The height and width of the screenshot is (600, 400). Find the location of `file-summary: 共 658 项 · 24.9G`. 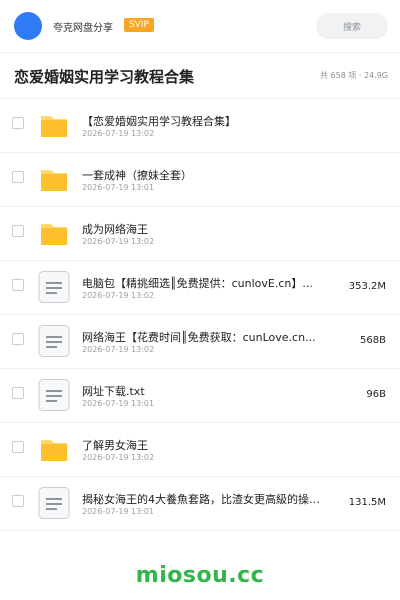

file-summary: 共 658 项 · 24.9G is located at coordinates (354, 75).